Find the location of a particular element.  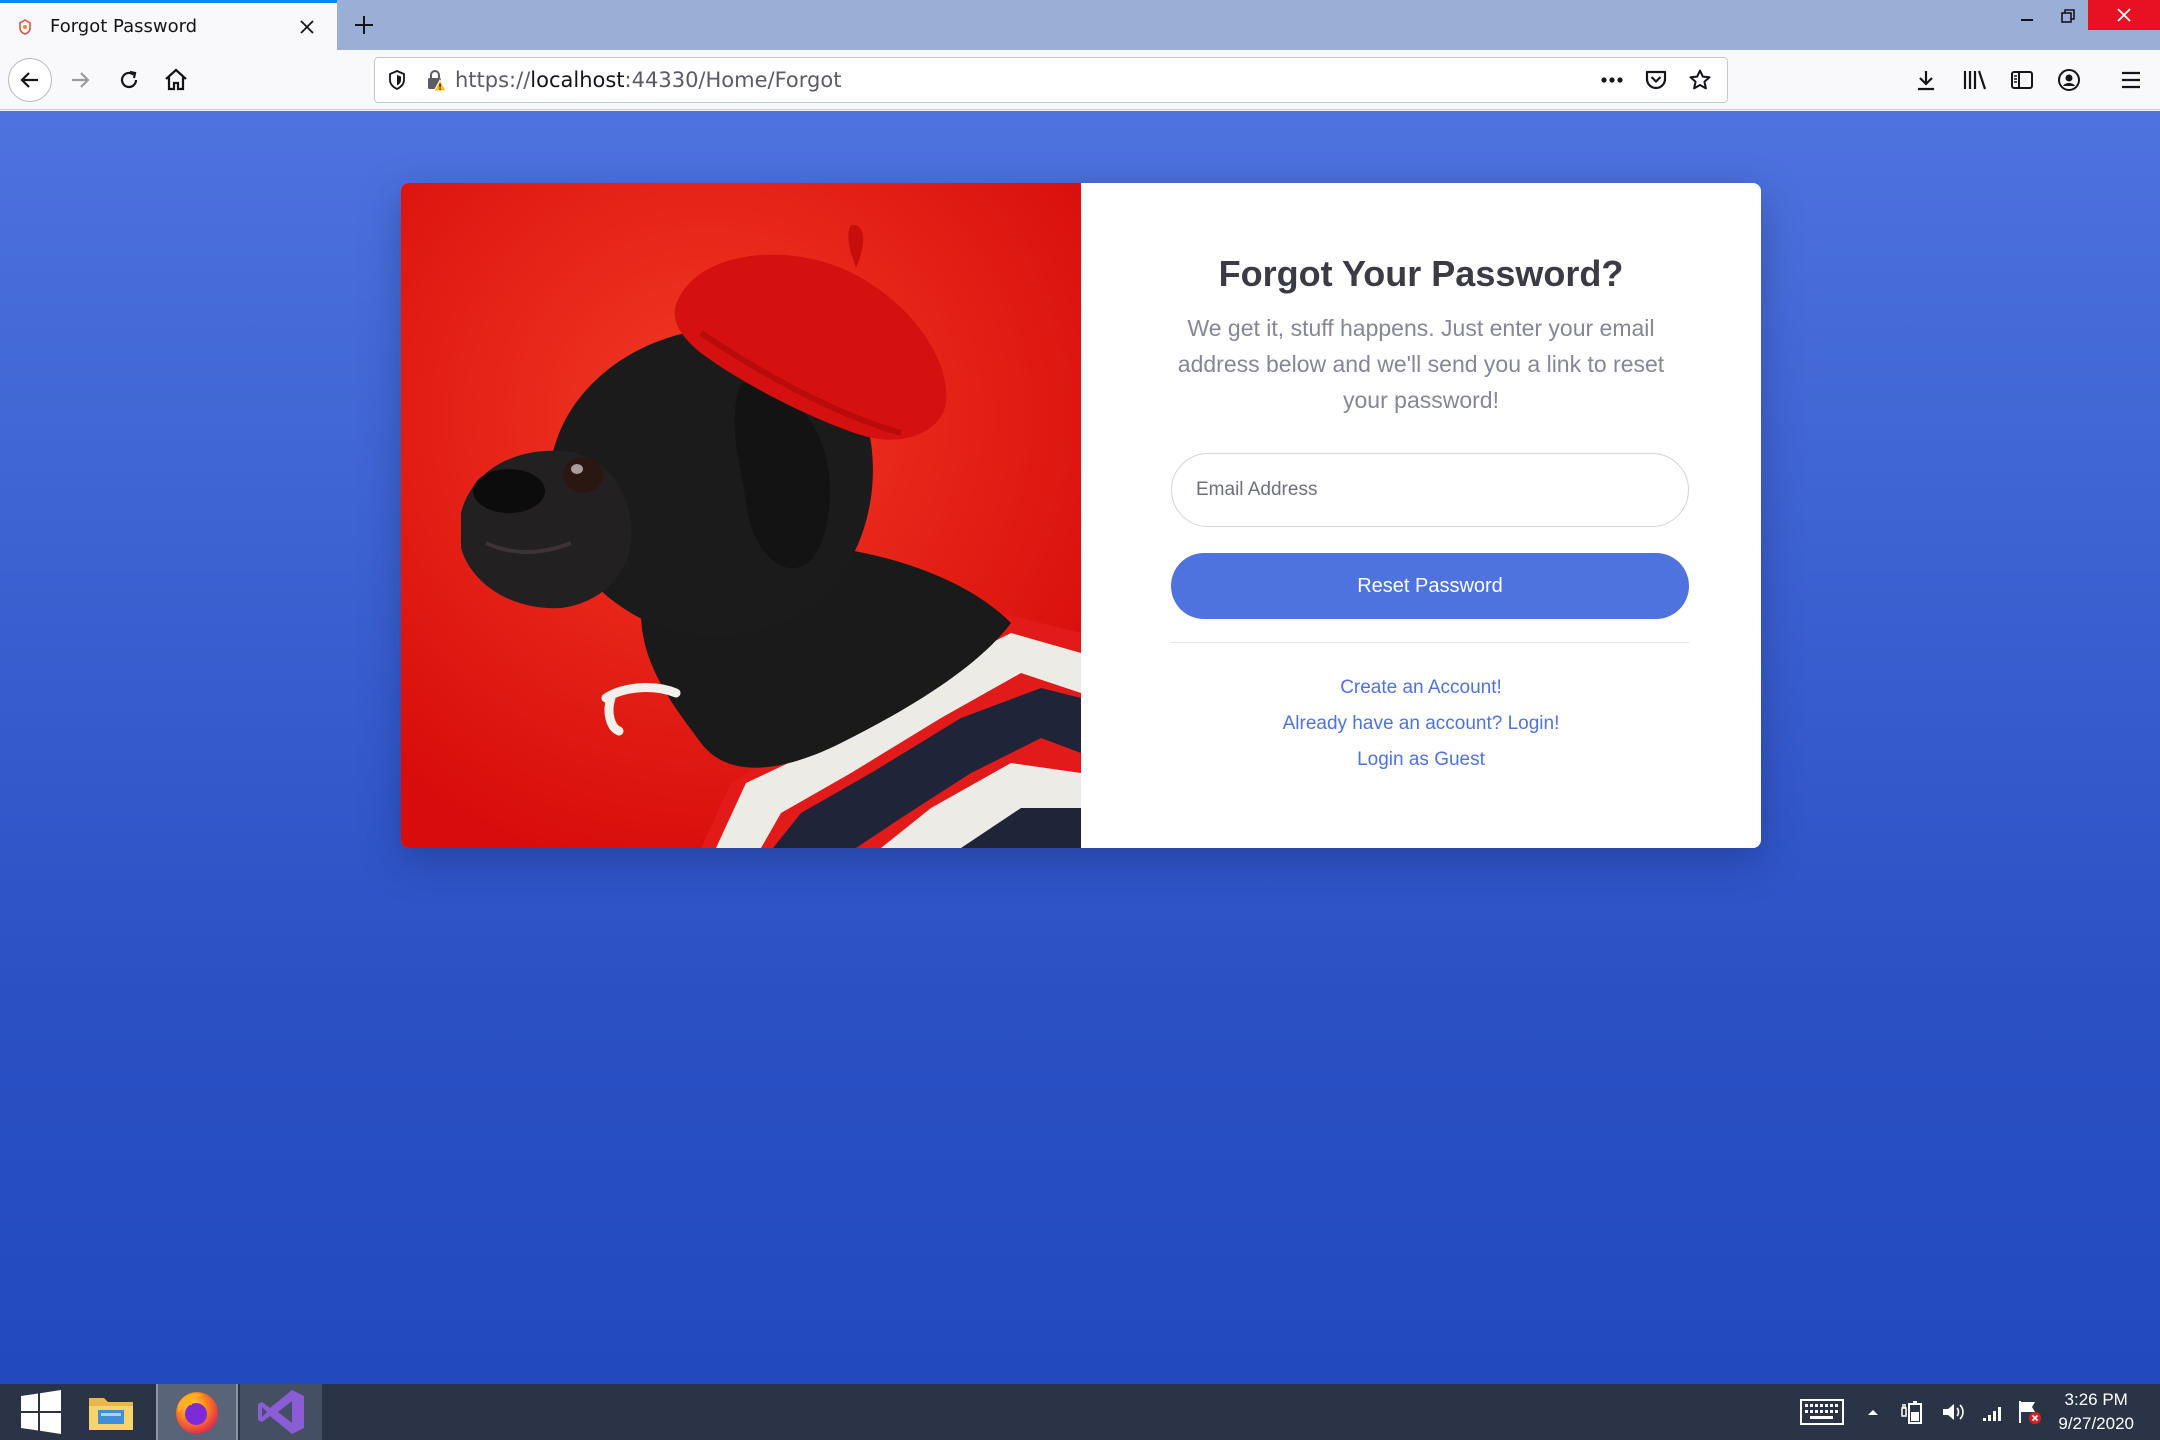

system-clock: 3:26 PM 9/27/2020 is located at coordinates (2096, 1412).